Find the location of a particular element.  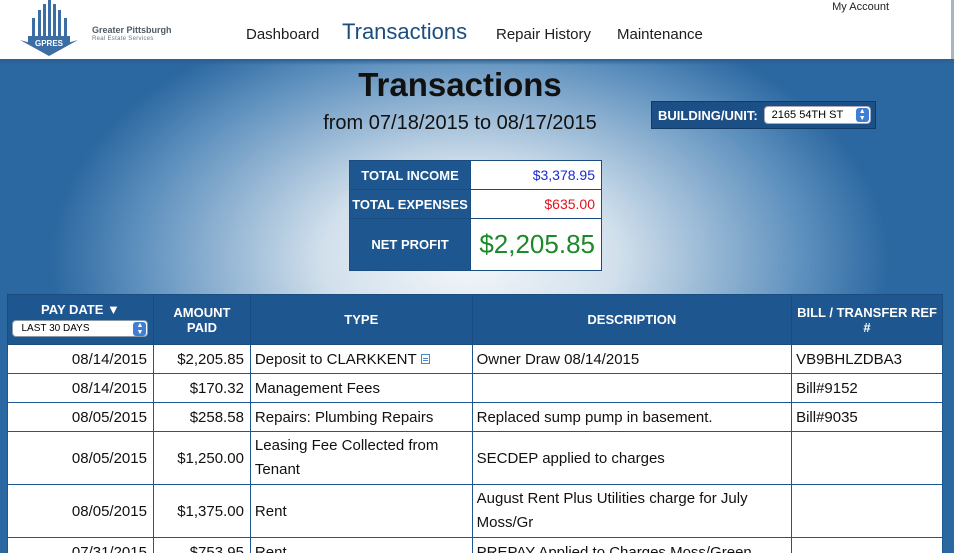

row-date: 07/31/2015 is located at coordinates (80, 545).